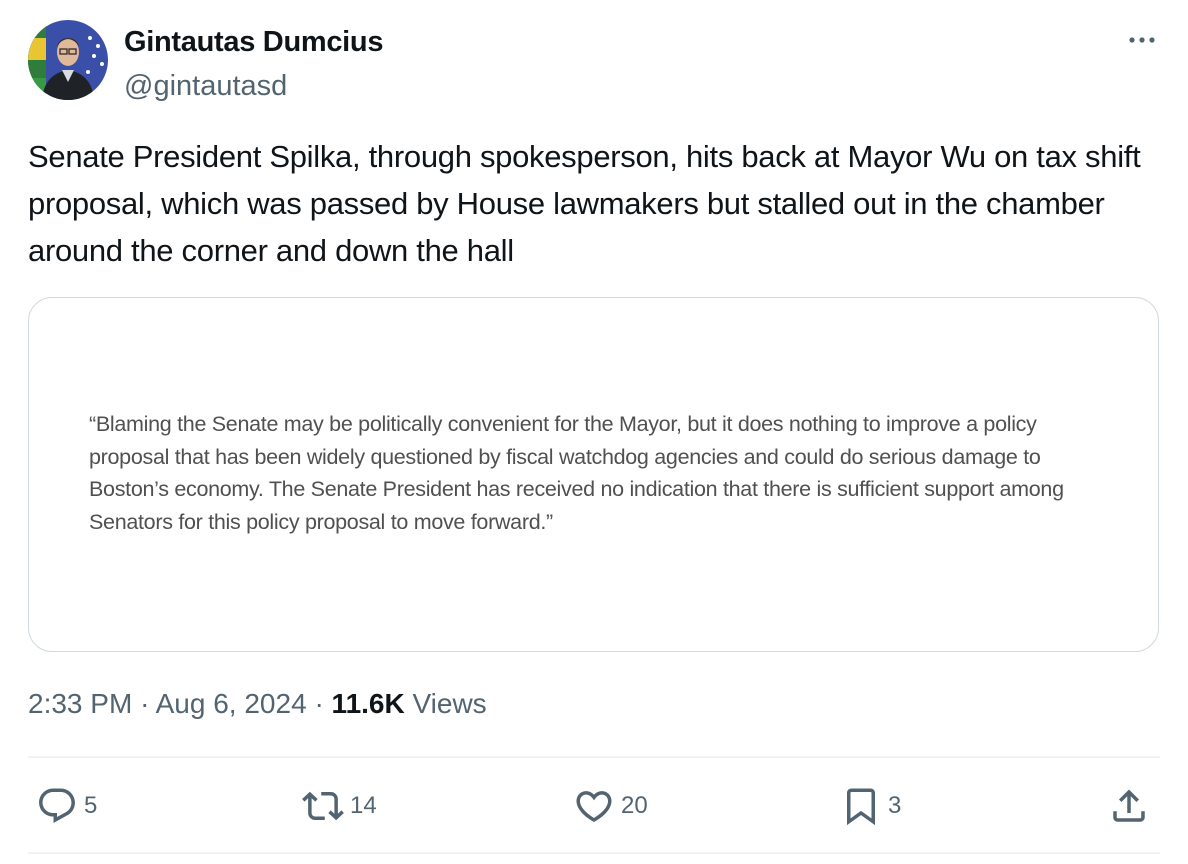 The height and width of the screenshot is (864, 1188). I want to click on tweet-header: Gintautas Dumcius @gintautasd, so click(594, 62).